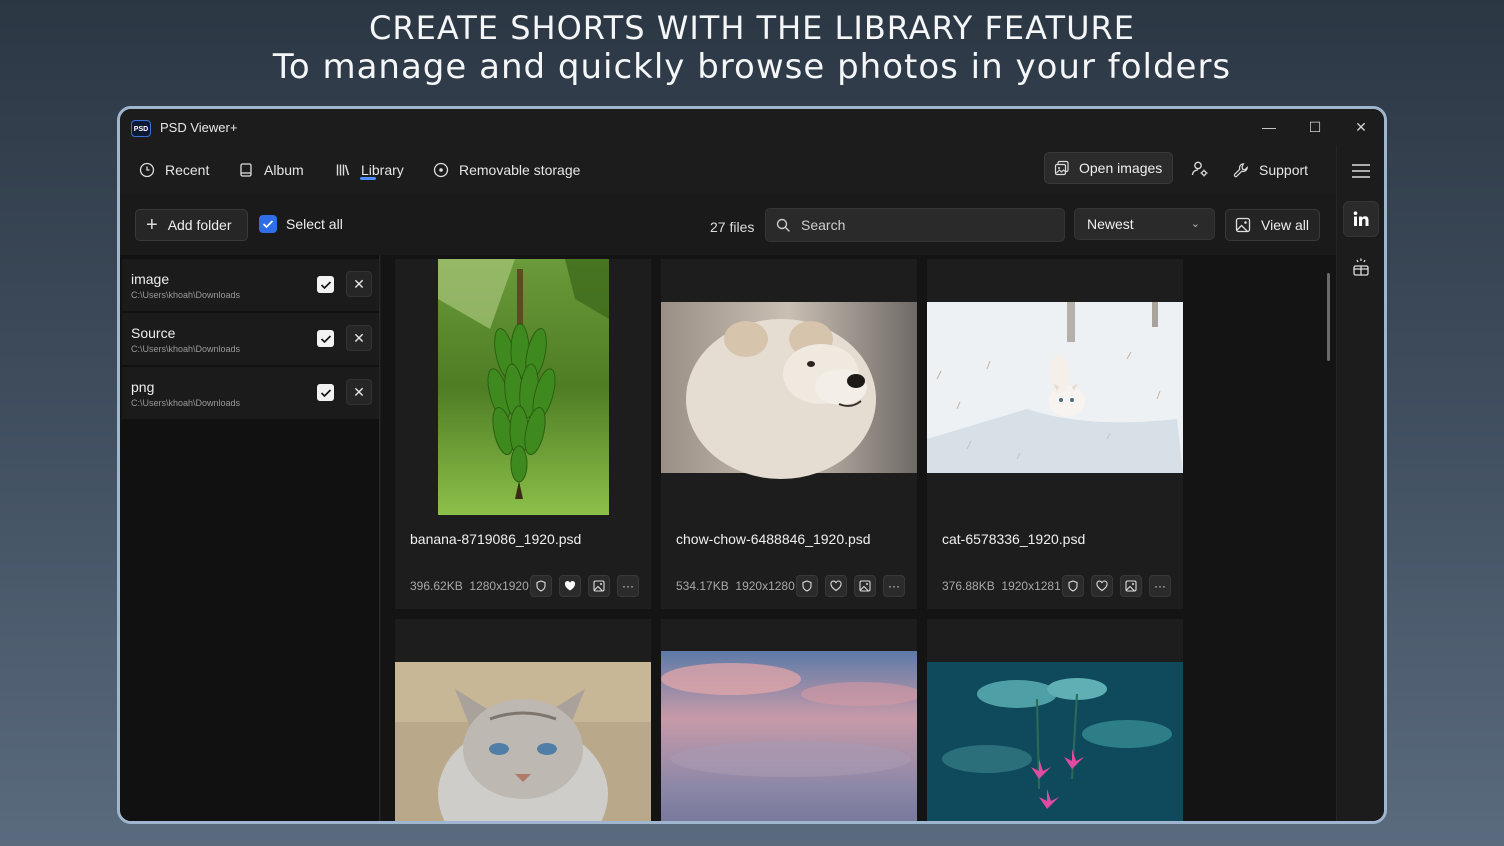 This screenshot has width=1504, height=846. What do you see at coordinates (147, 170) in the screenshot?
I see `clock-icon` at bounding box center [147, 170].